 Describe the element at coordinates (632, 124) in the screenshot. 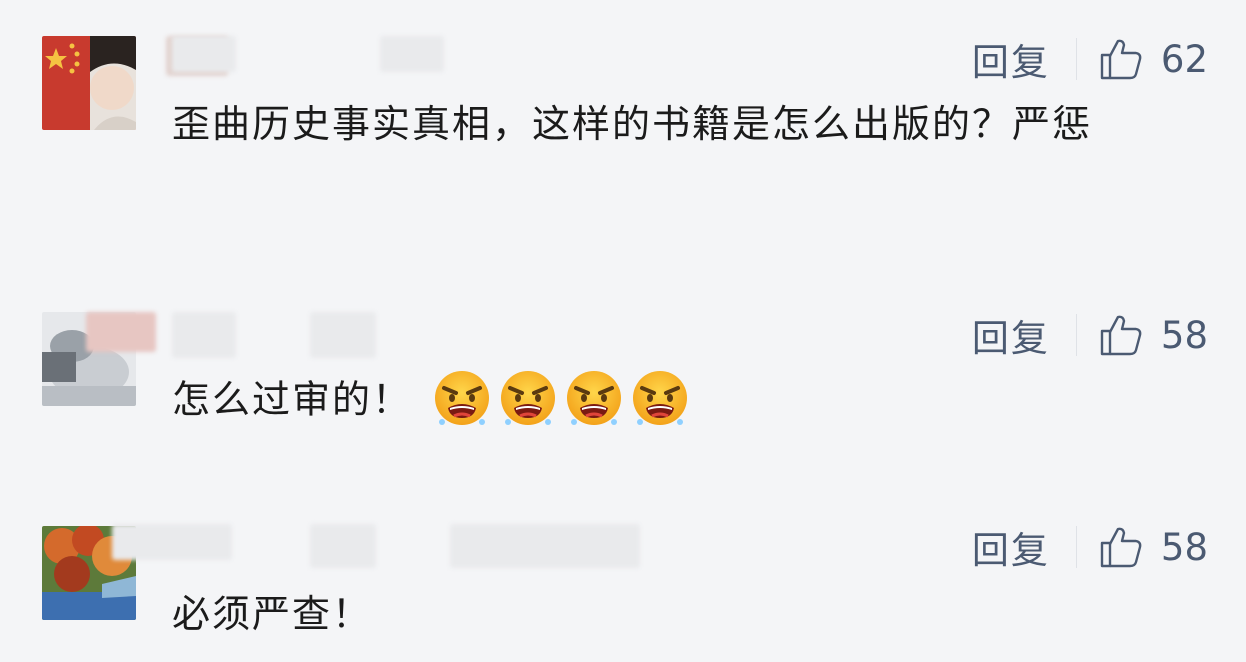

I see `comment-text: 歪曲历史事实真相，这样的书籍是怎么出版的？严惩` at that location.